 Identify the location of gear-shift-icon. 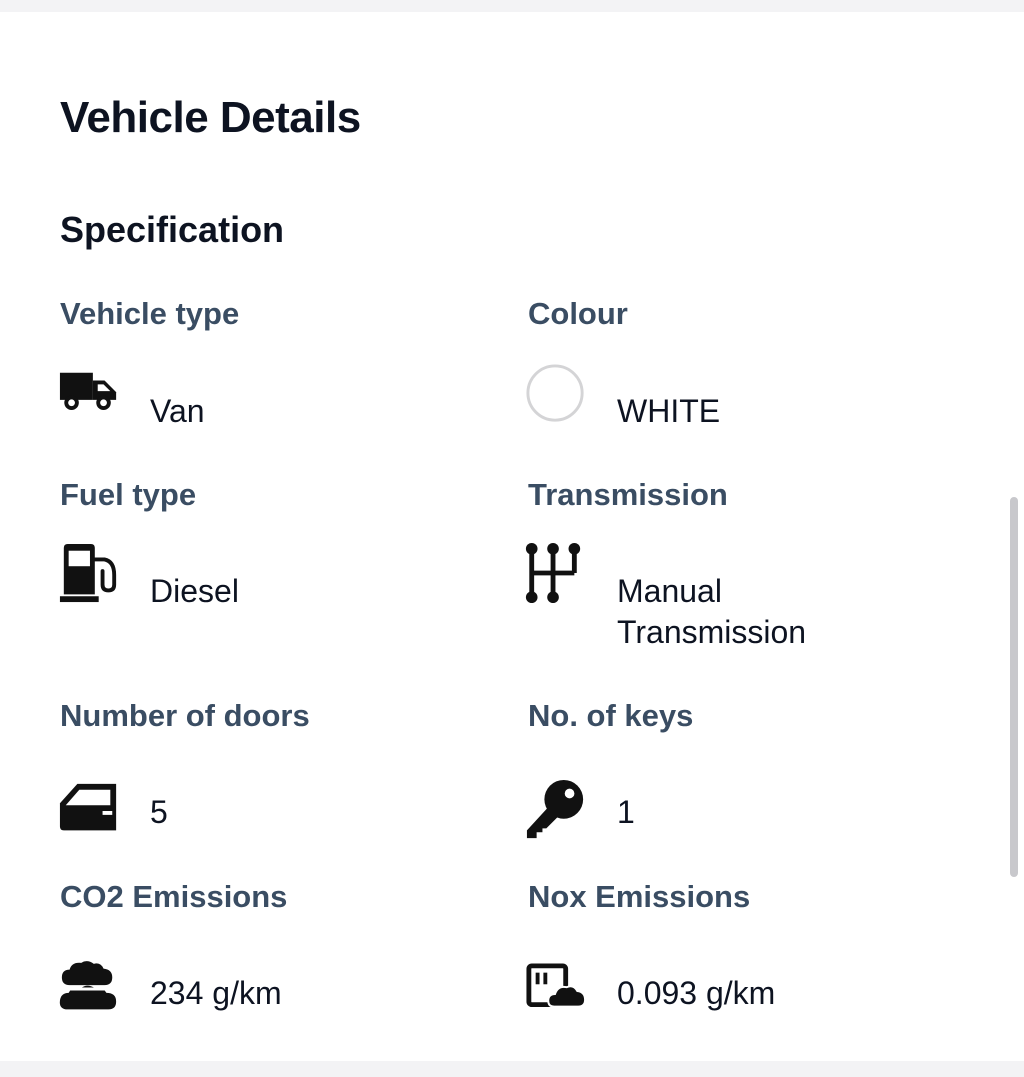
(554, 573).